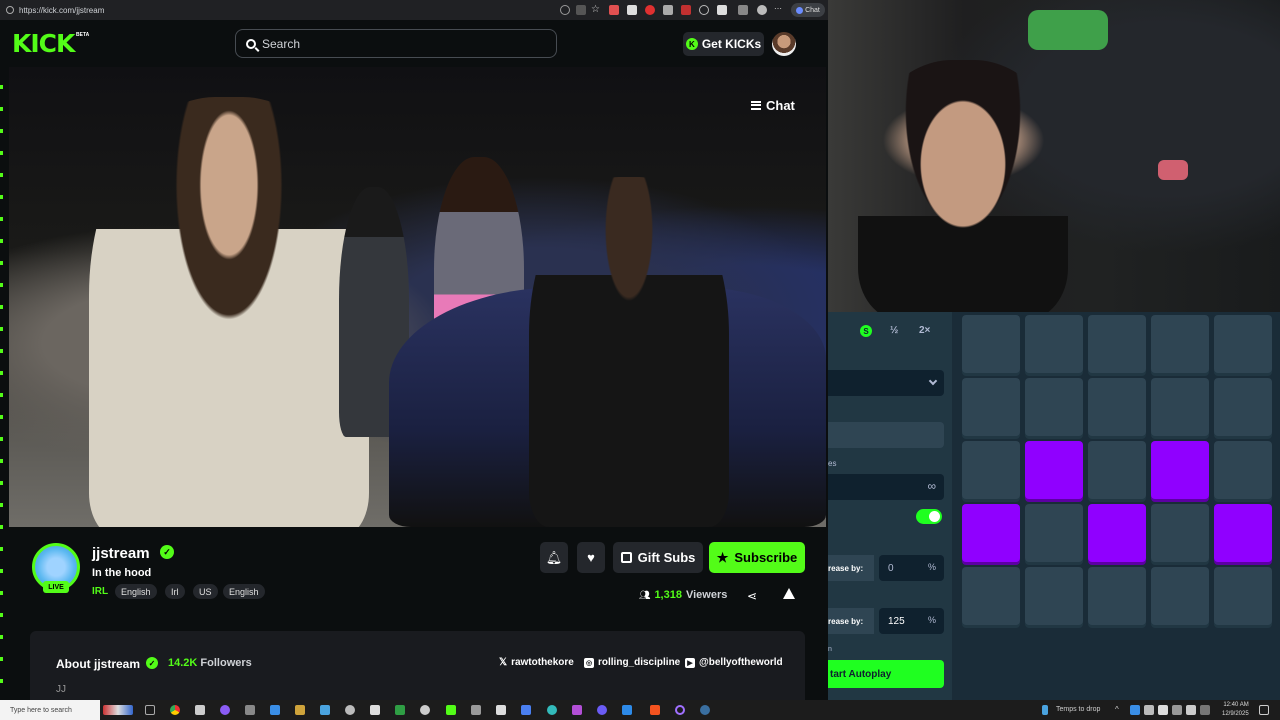 Image resolution: width=1280 pixels, height=720 pixels. What do you see at coordinates (723, 44) in the screenshot?
I see `get-kicks-button: K Get KICKs` at bounding box center [723, 44].